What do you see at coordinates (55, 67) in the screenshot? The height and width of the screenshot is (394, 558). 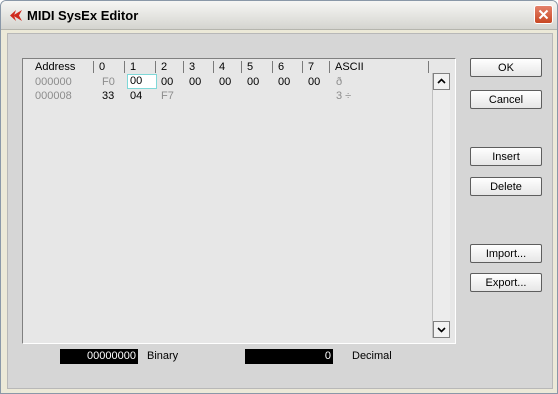 I see `header-address: Address` at bounding box center [55, 67].